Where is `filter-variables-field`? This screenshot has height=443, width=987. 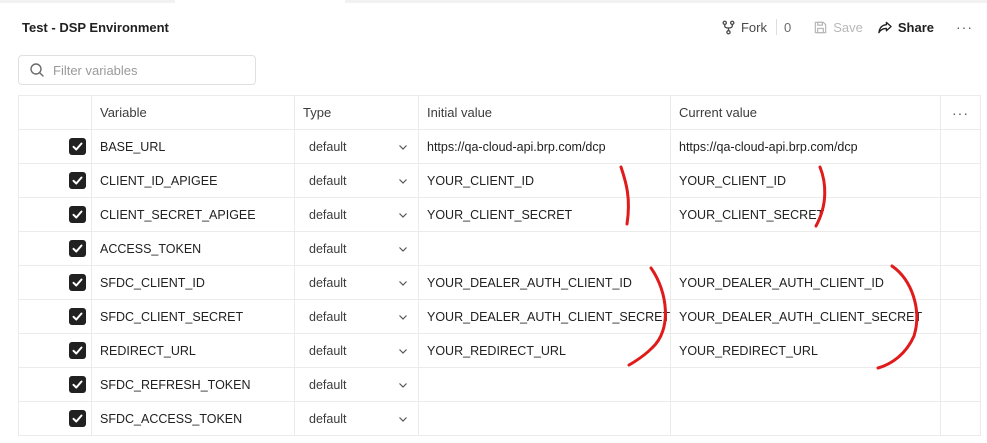 filter-variables-field is located at coordinates (137, 70).